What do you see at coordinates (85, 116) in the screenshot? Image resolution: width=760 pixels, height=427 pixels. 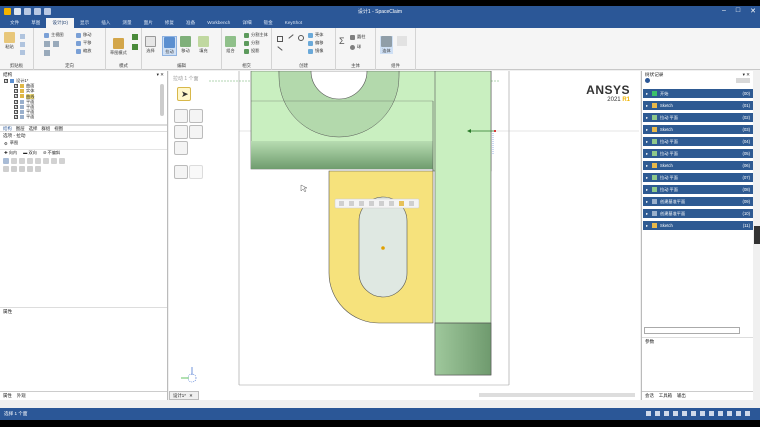 I see `tree-item-plane: 平面` at bounding box center [85, 116].